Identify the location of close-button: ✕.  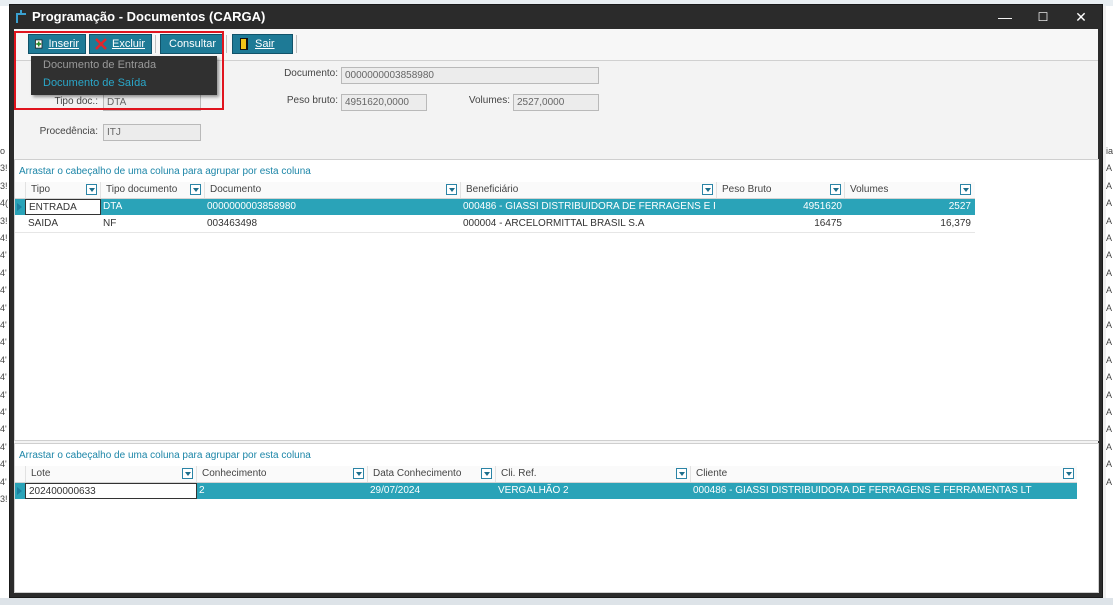
(1081, 17).